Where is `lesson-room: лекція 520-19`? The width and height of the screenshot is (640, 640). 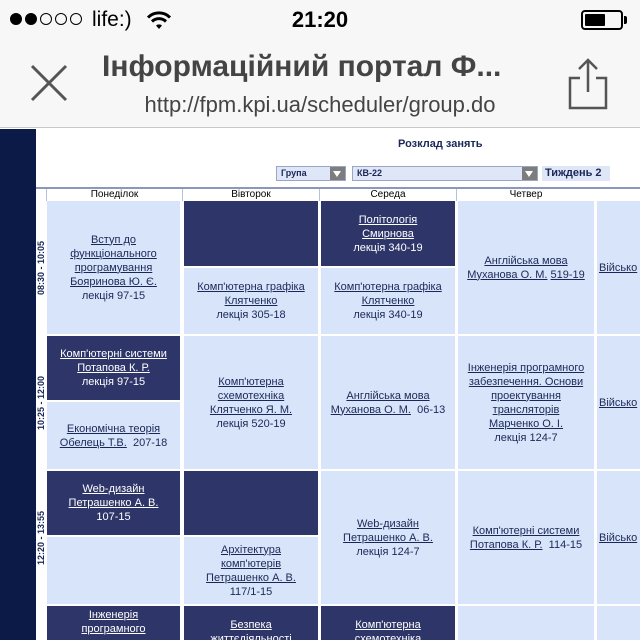
lesson-room: лекція 520-19 is located at coordinates (251, 423).